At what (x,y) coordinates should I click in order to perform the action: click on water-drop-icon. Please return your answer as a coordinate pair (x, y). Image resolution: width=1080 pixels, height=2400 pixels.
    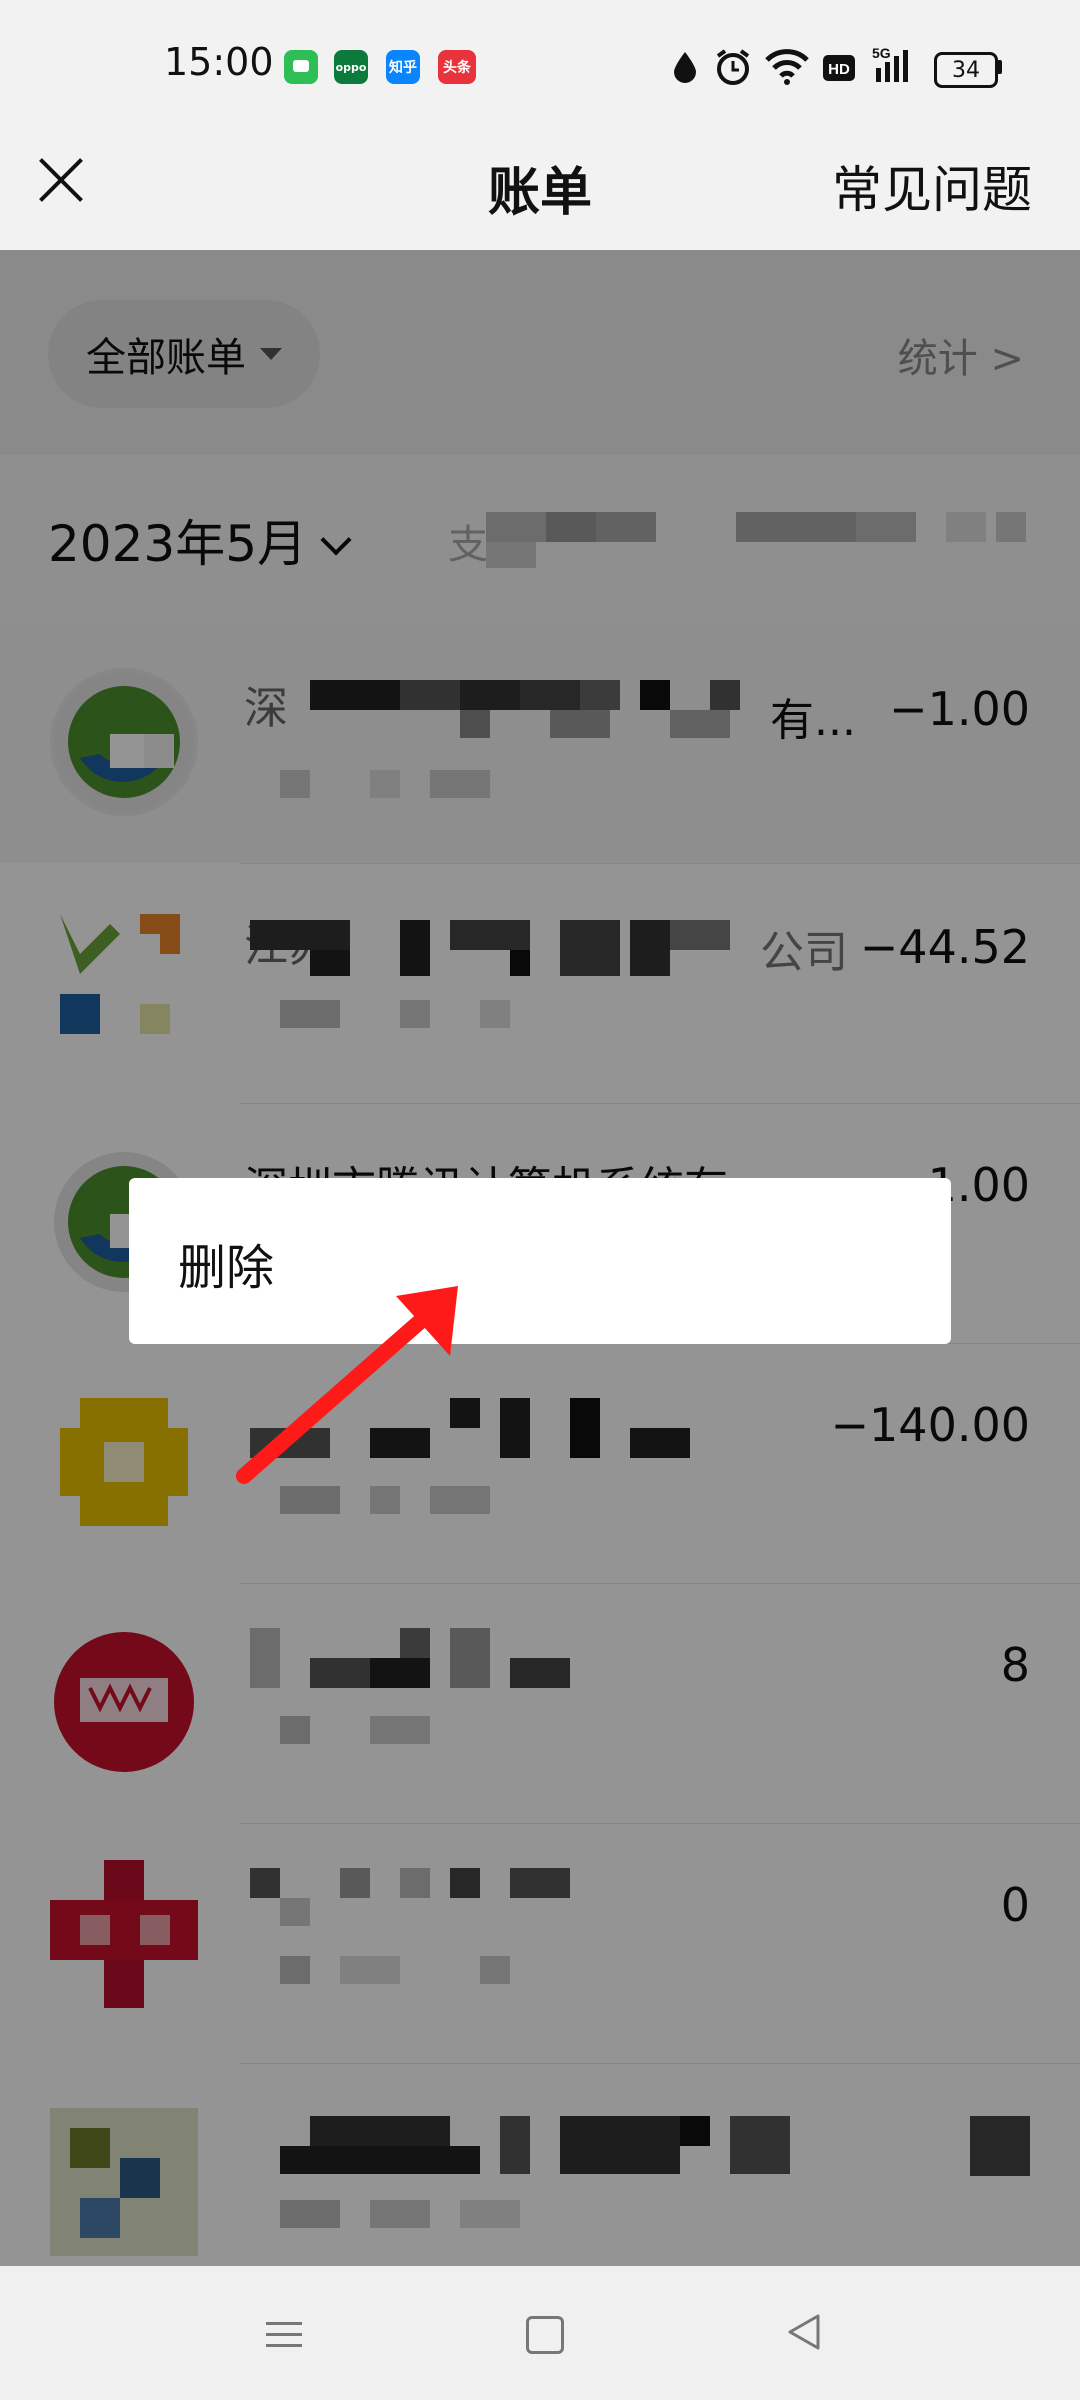
    Looking at the image, I should click on (685, 67).